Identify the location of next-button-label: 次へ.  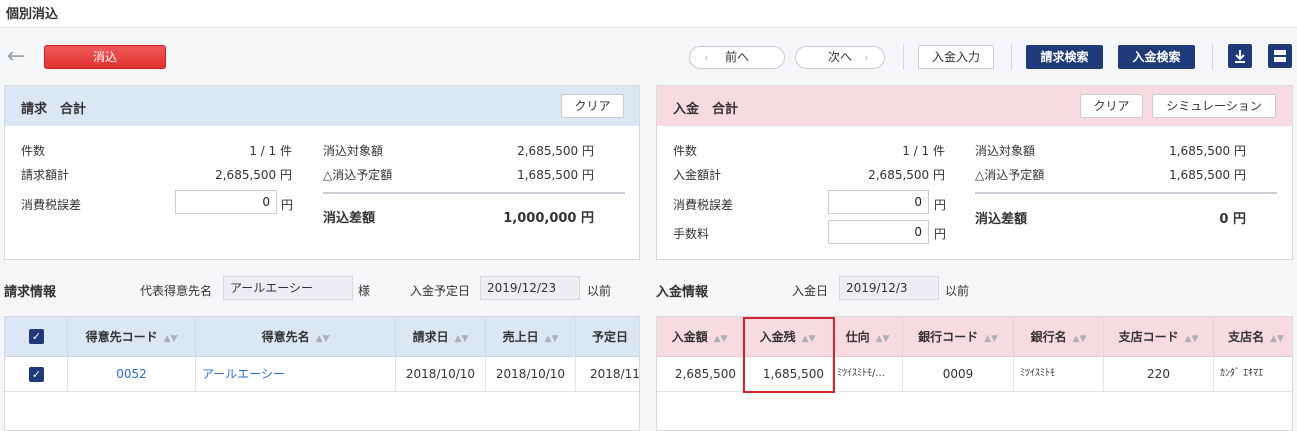
(839, 57).